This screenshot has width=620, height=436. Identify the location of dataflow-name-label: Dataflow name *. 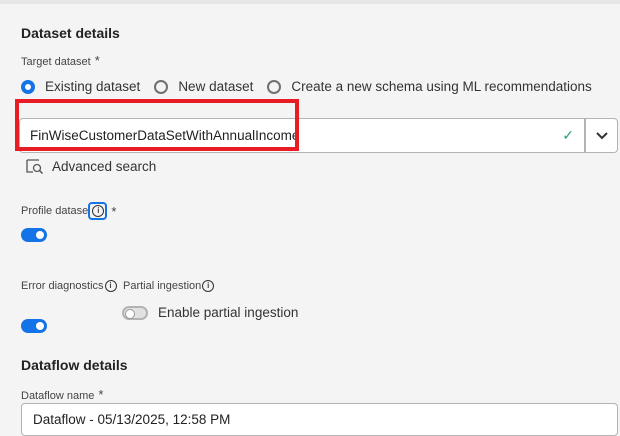
(62, 394).